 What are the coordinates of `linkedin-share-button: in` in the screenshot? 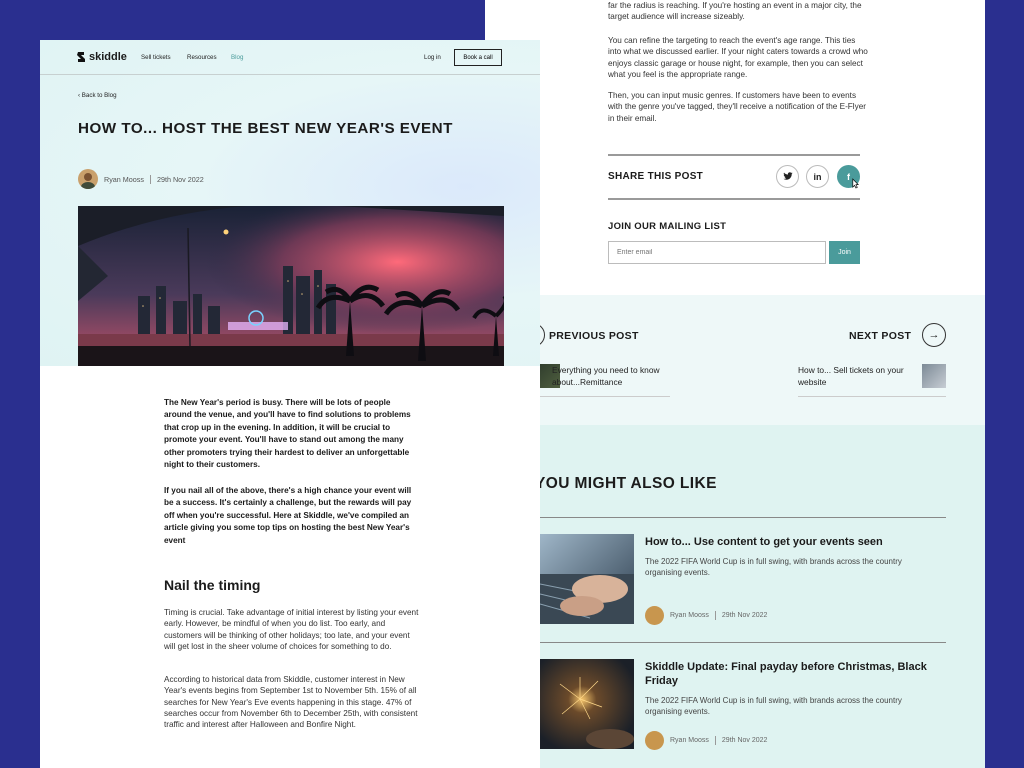 It's located at (817, 176).